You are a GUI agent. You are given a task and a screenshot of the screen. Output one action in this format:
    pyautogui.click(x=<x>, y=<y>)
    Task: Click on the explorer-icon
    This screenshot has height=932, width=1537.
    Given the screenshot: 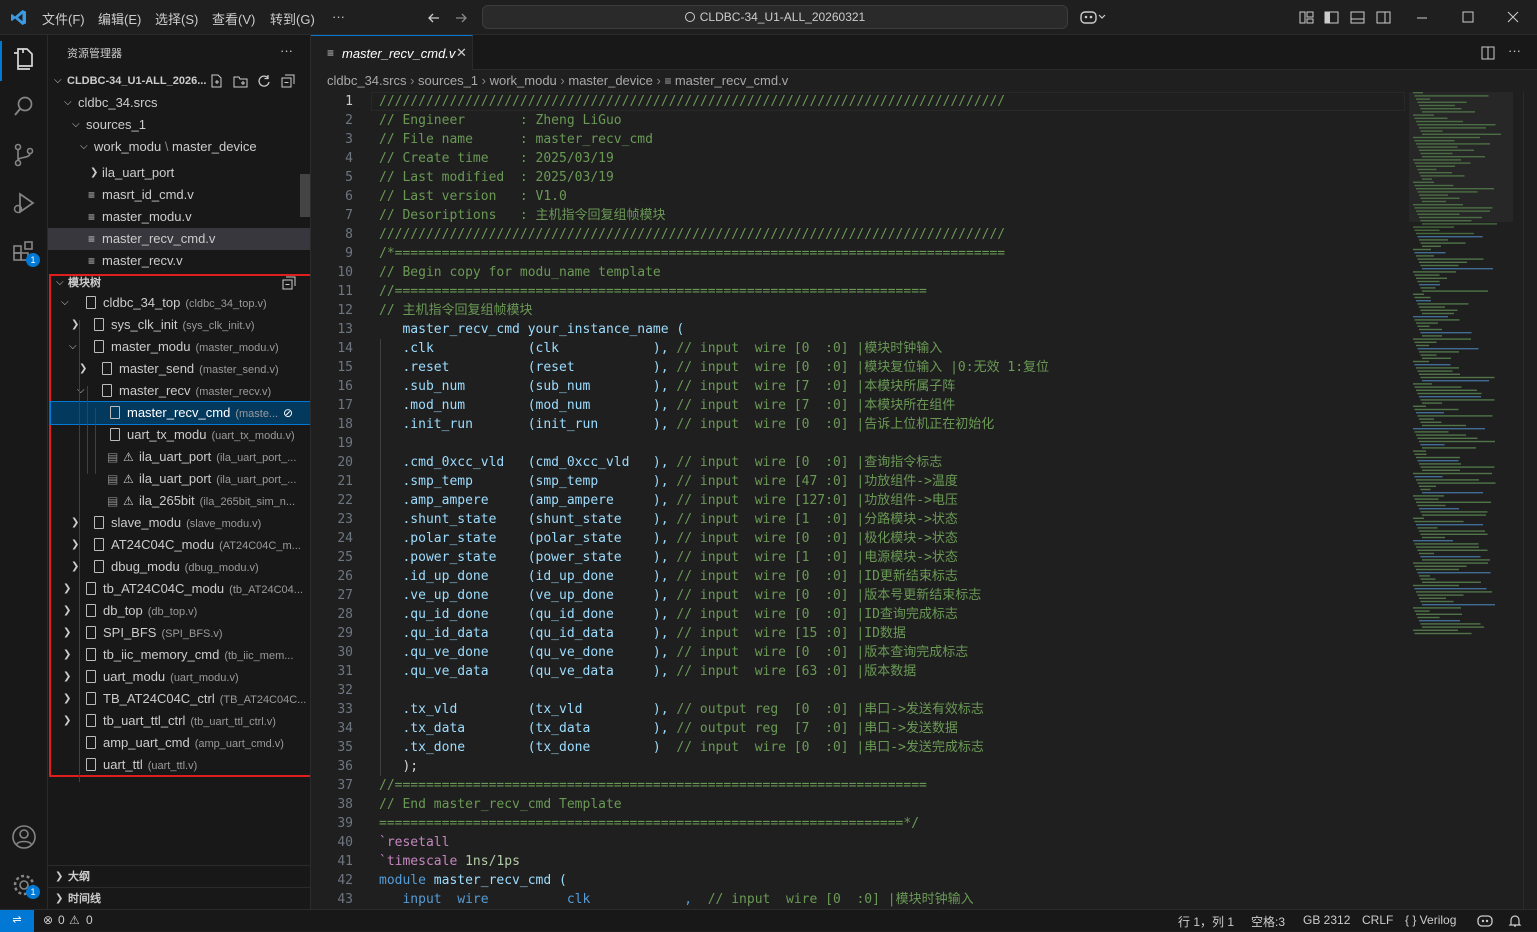 What is the action you would take?
    pyautogui.click(x=24, y=59)
    